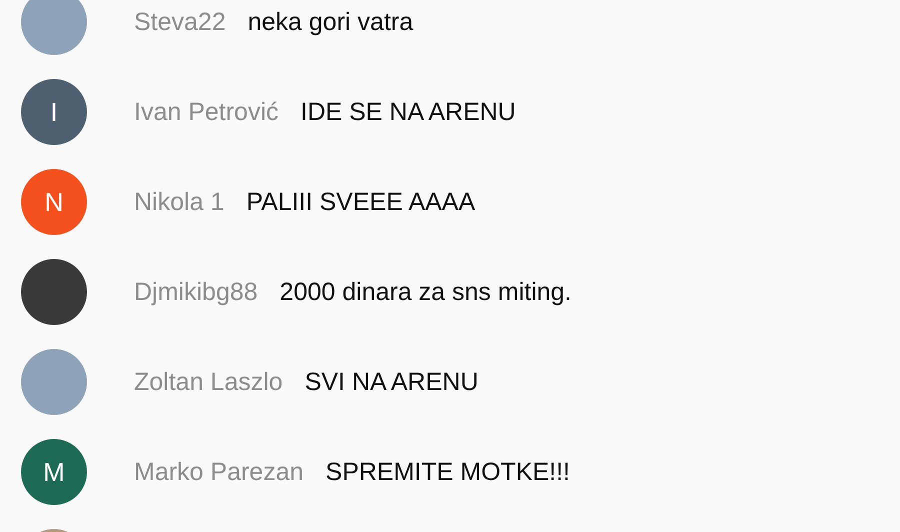 The image size is (900, 532). What do you see at coordinates (361, 202) in the screenshot?
I see `chat-message: PALIII SVEEE AAAA` at bounding box center [361, 202].